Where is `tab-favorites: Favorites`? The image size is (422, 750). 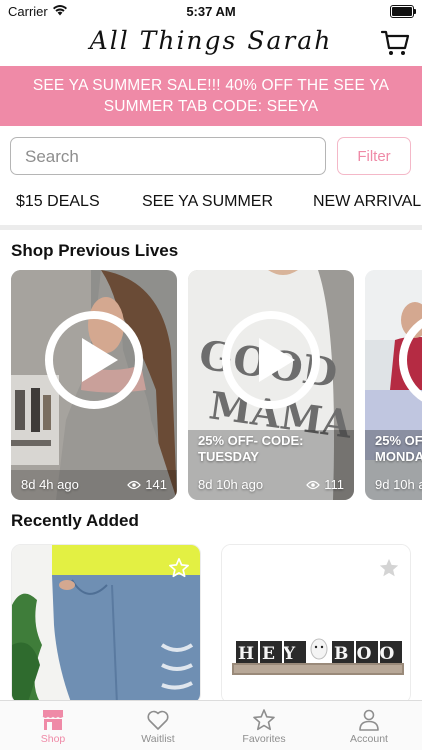 tab-favorites: Favorites is located at coordinates (264, 727).